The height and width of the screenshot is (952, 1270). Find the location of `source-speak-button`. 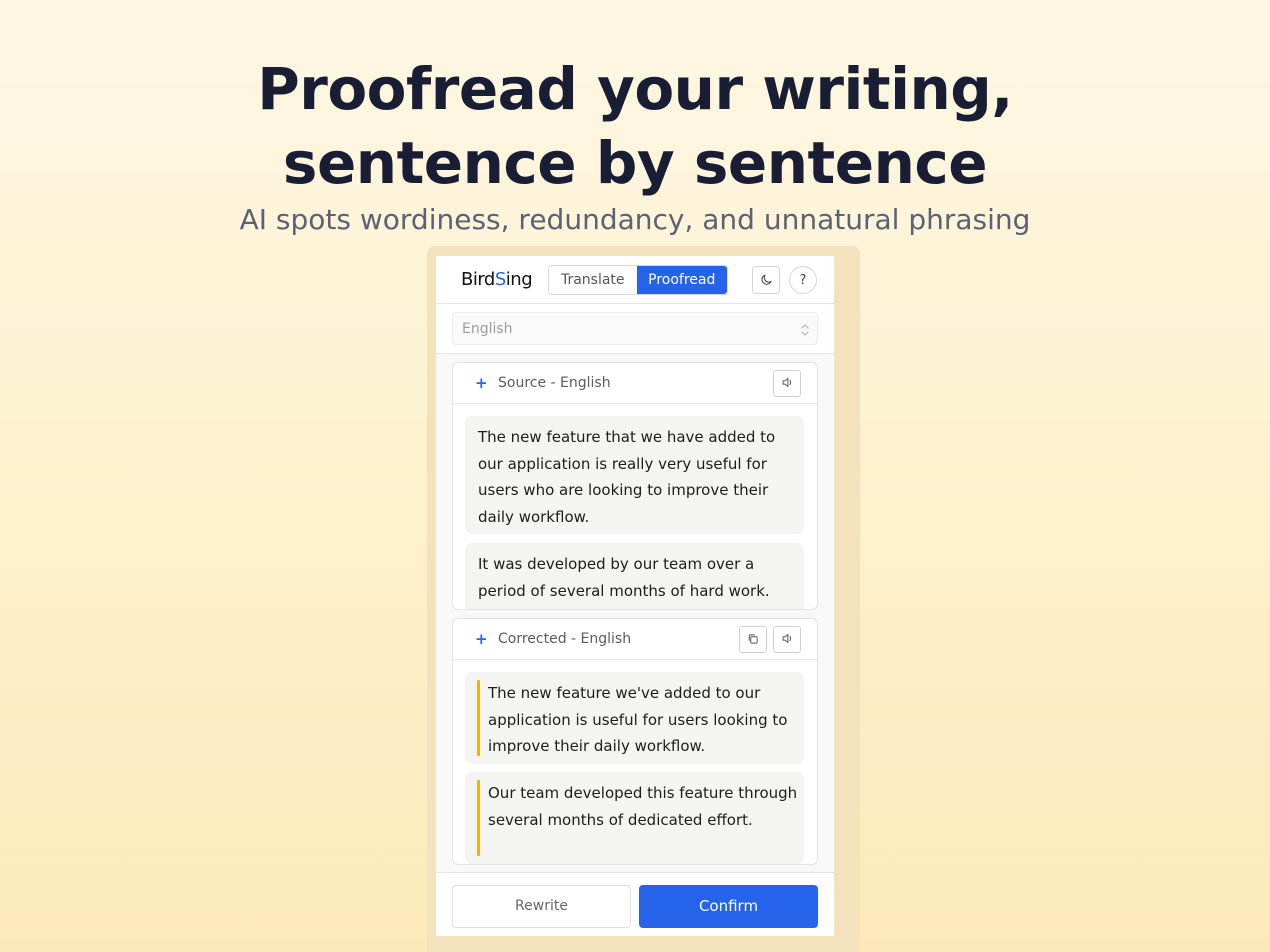

source-speak-button is located at coordinates (787, 383).